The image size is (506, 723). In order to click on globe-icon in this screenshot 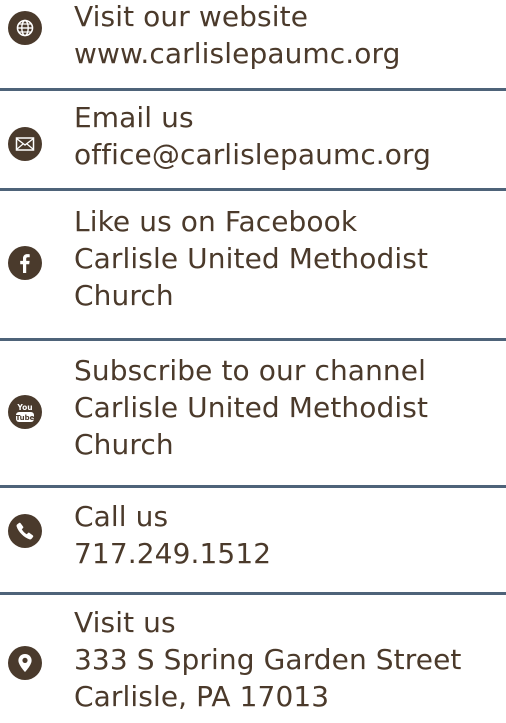, I will do `click(25, 28)`.